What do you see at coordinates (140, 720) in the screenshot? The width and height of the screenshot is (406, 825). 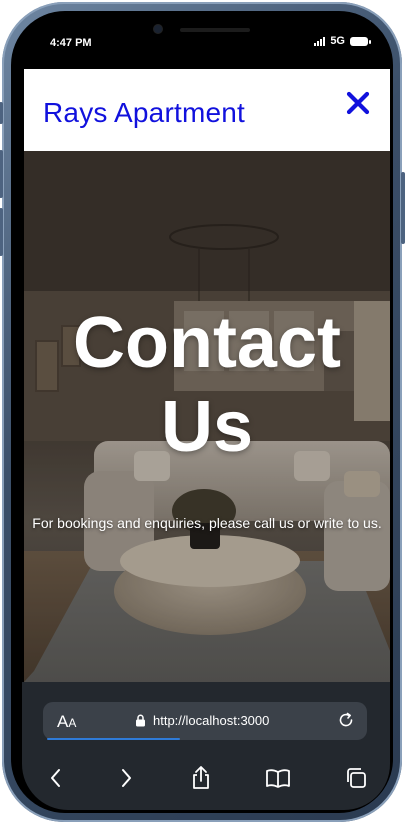 I see `lock-icon` at bounding box center [140, 720].